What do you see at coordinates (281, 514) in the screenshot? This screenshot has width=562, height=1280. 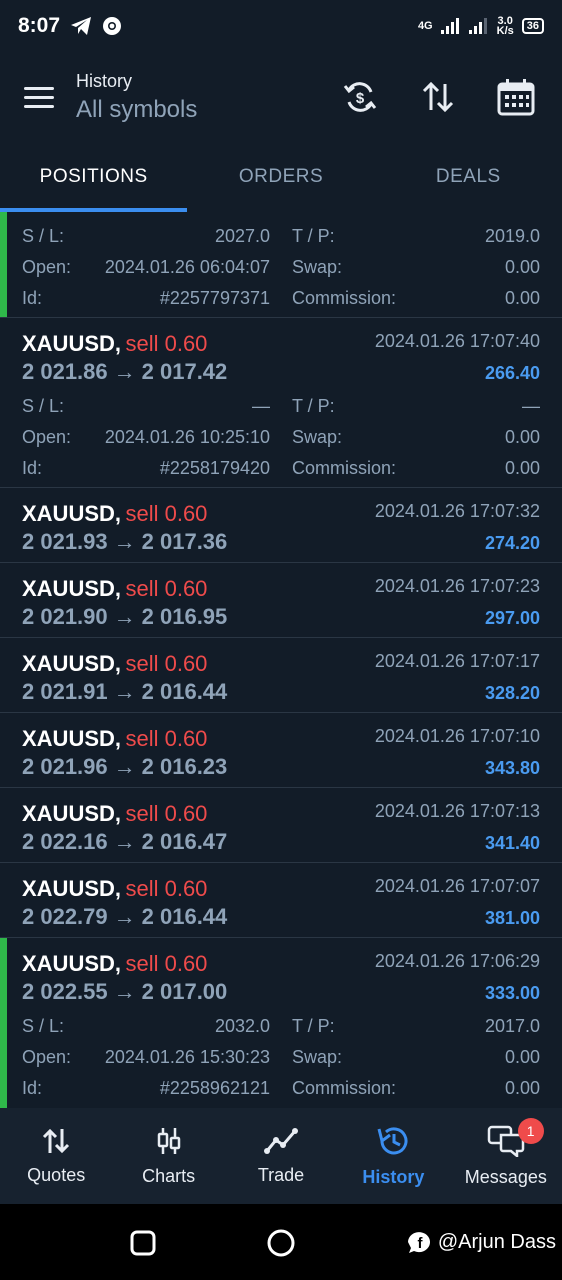 I see `position-main-line: XAUUSD, sell 0.60 2024.01.26 17:07:32` at bounding box center [281, 514].